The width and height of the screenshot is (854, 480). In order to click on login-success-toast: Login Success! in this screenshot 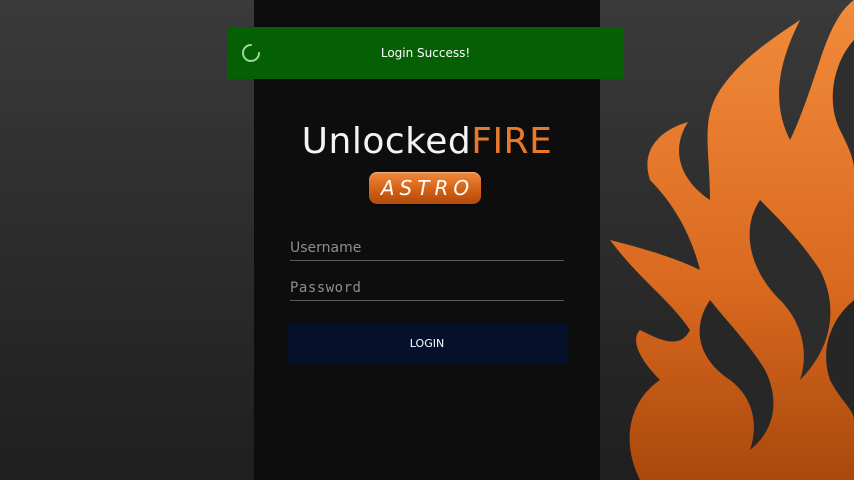, I will do `click(425, 53)`.